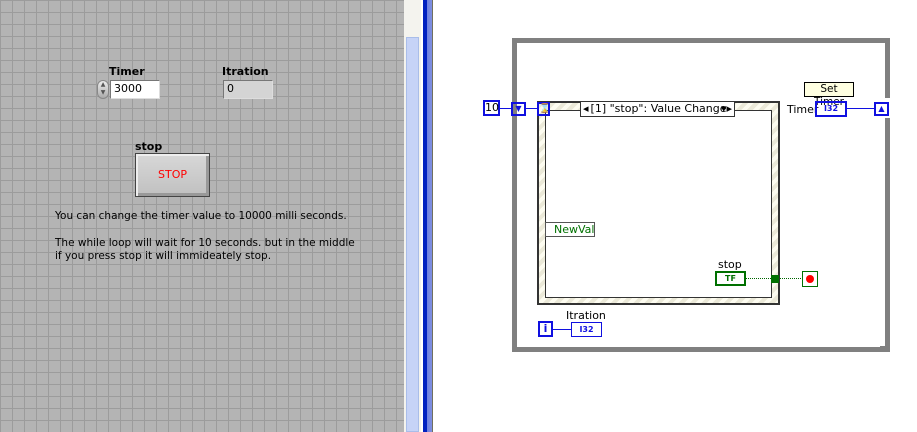  What do you see at coordinates (829, 95) in the screenshot?
I see `tooltip: Set Timer` at bounding box center [829, 95].